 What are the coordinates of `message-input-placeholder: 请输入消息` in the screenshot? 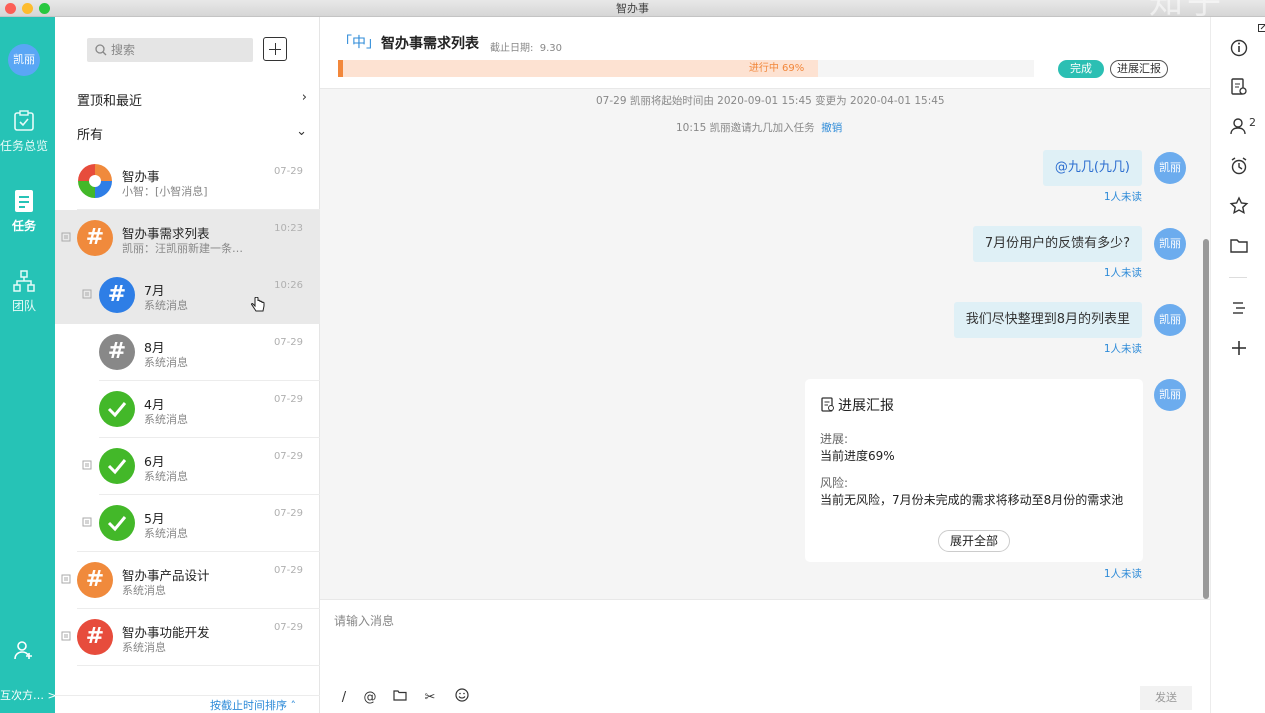 It's located at (364, 621).